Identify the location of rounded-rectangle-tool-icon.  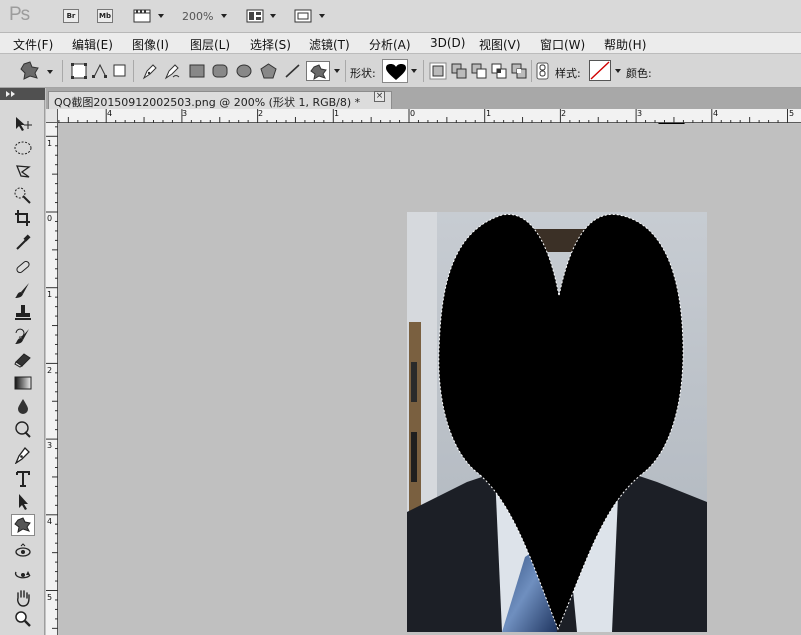
(220, 71).